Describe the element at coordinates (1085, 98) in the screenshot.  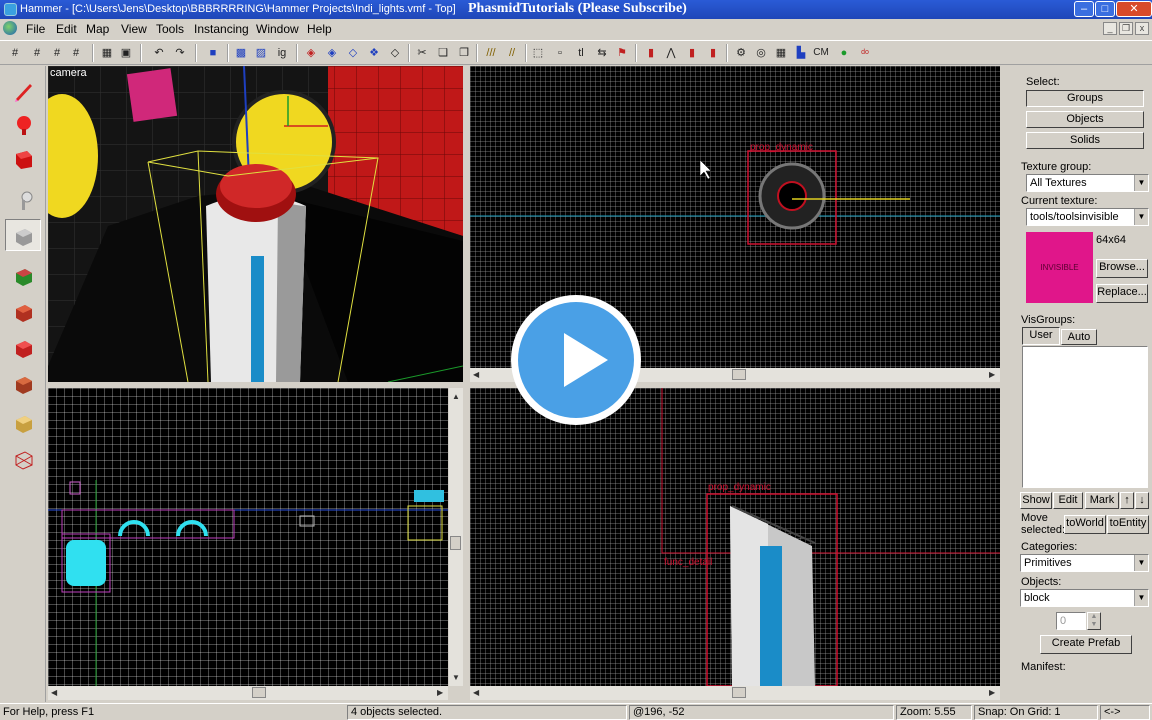
I see `select-groups-button: Groups` at that location.